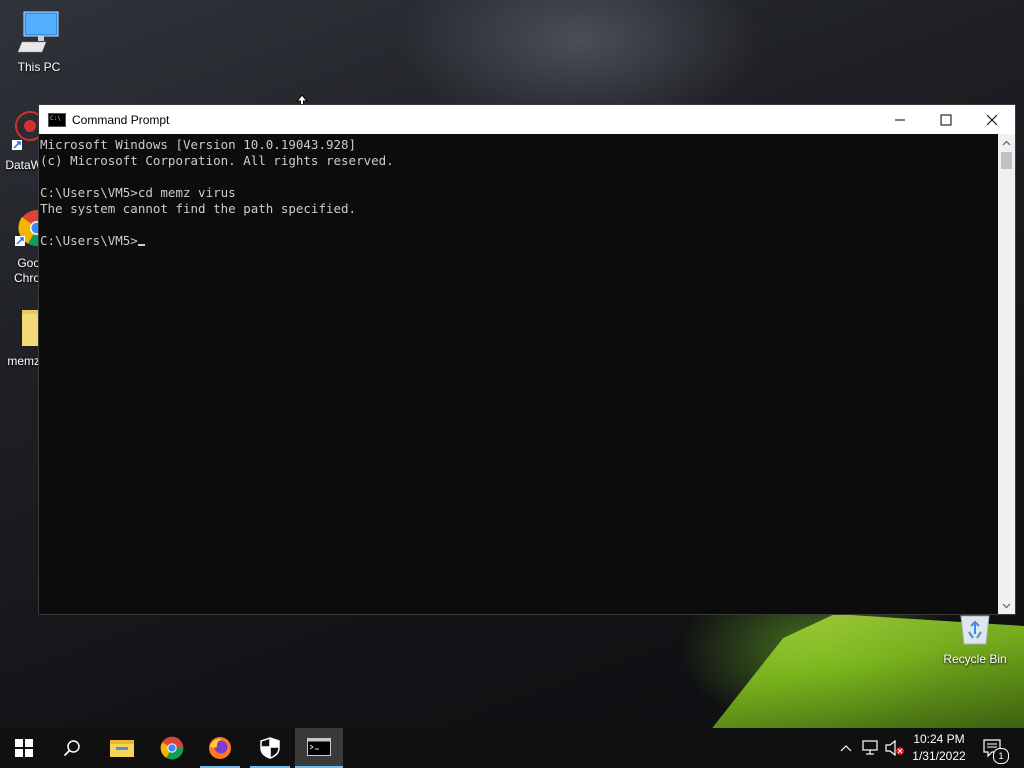 This screenshot has width=1024, height=768. I want to click on volume-muted-icon, so click(894, 748).